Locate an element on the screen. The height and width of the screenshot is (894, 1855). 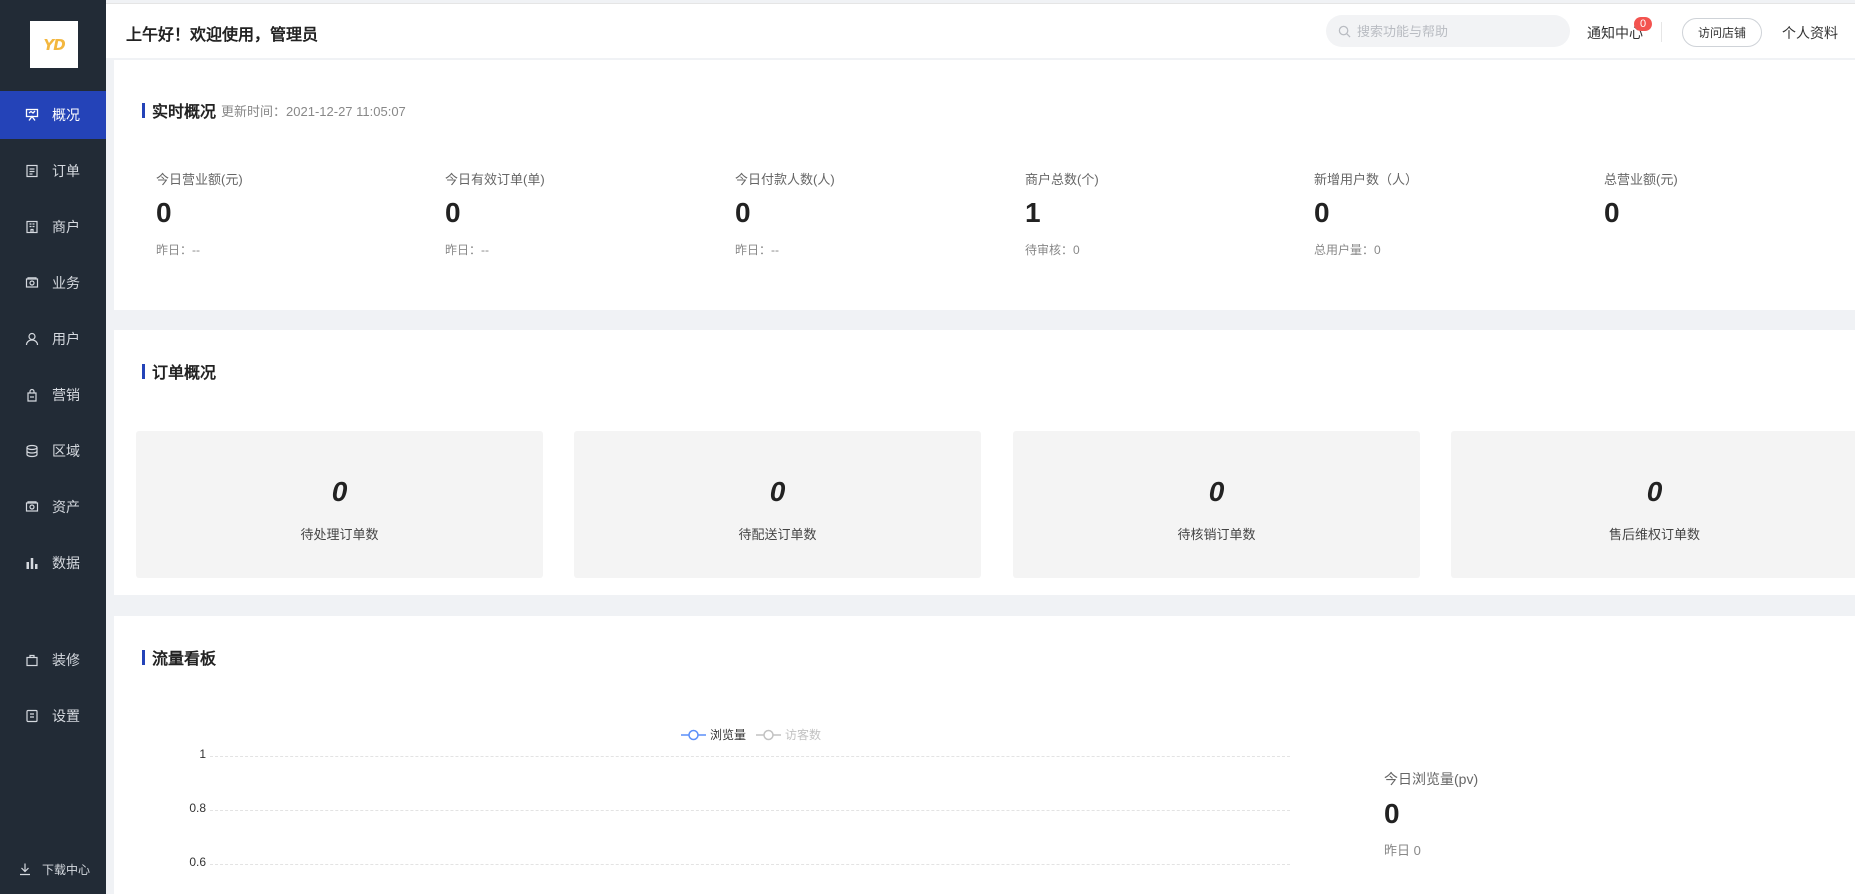
sidebar-item-label: 用户 is located at coordinates (66, 339).